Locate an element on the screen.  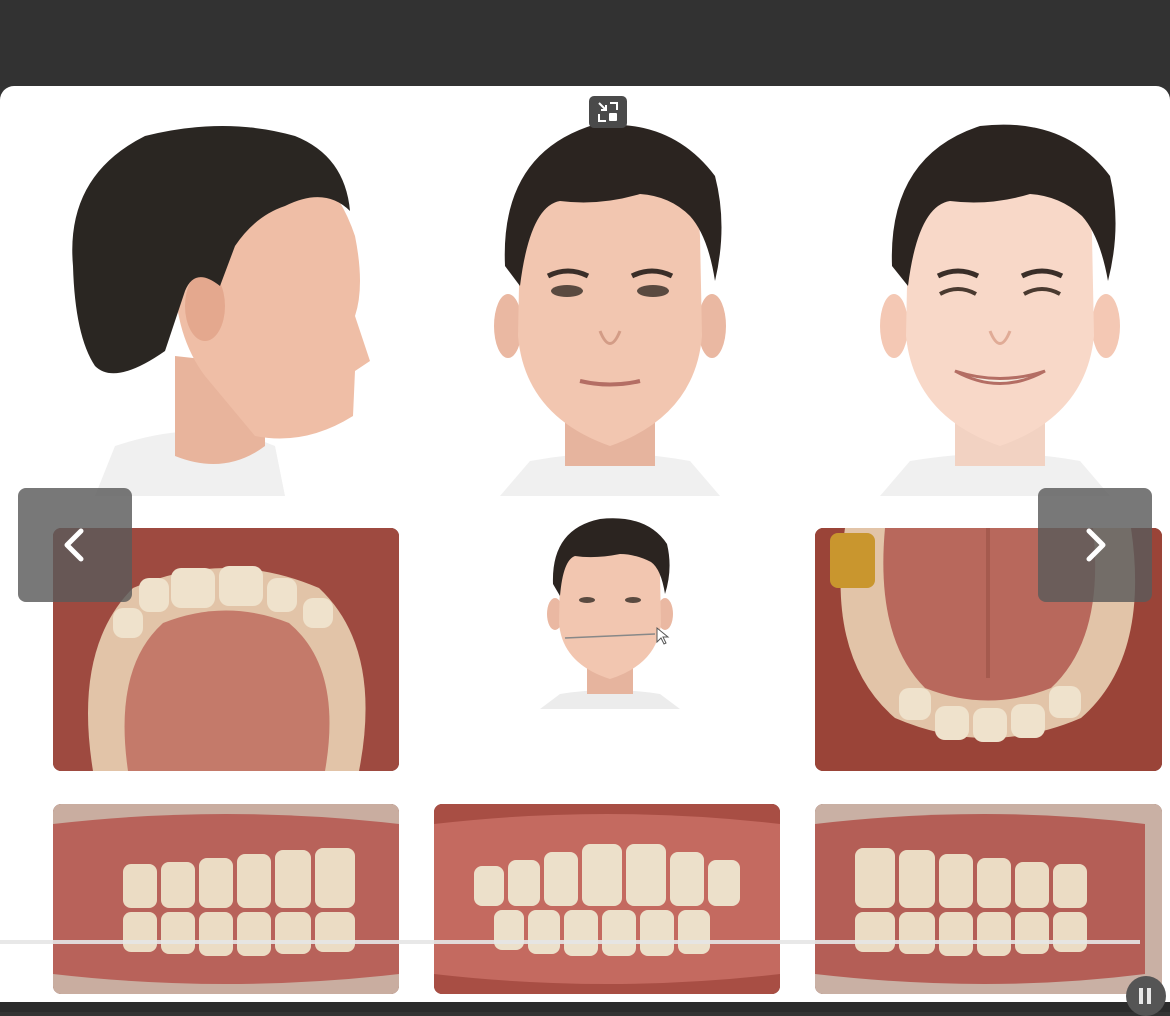
next-button is located at coordinates (1095, 545).